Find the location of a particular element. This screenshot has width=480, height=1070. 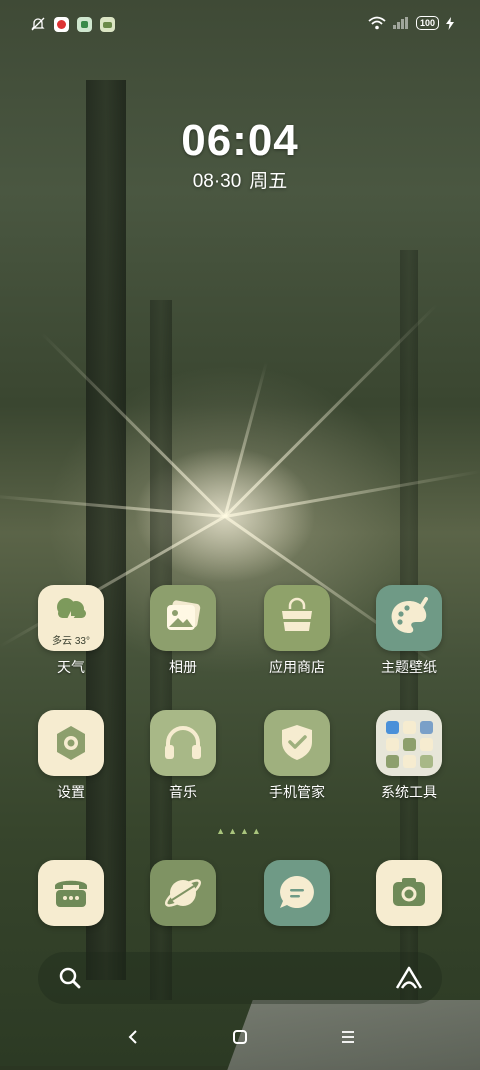

wifi-icon is located at coordinates (377, 23).